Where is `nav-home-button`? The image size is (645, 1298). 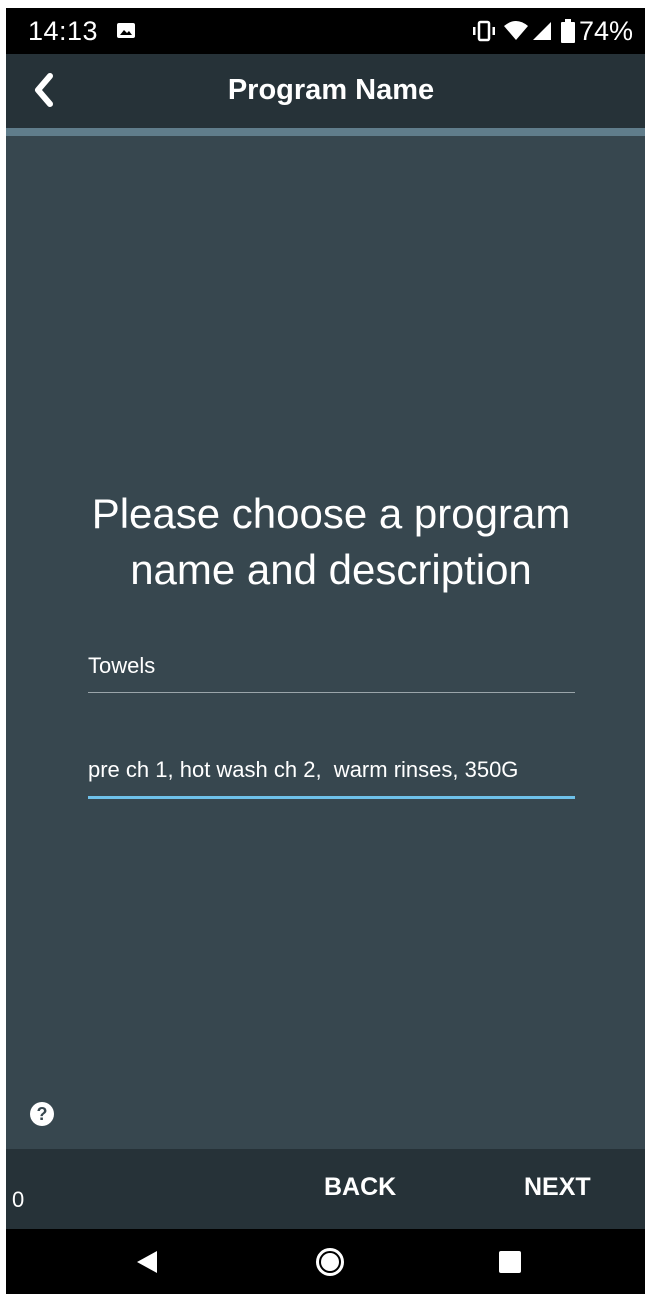
nav-home-button is located at coordinates (330, 1261).